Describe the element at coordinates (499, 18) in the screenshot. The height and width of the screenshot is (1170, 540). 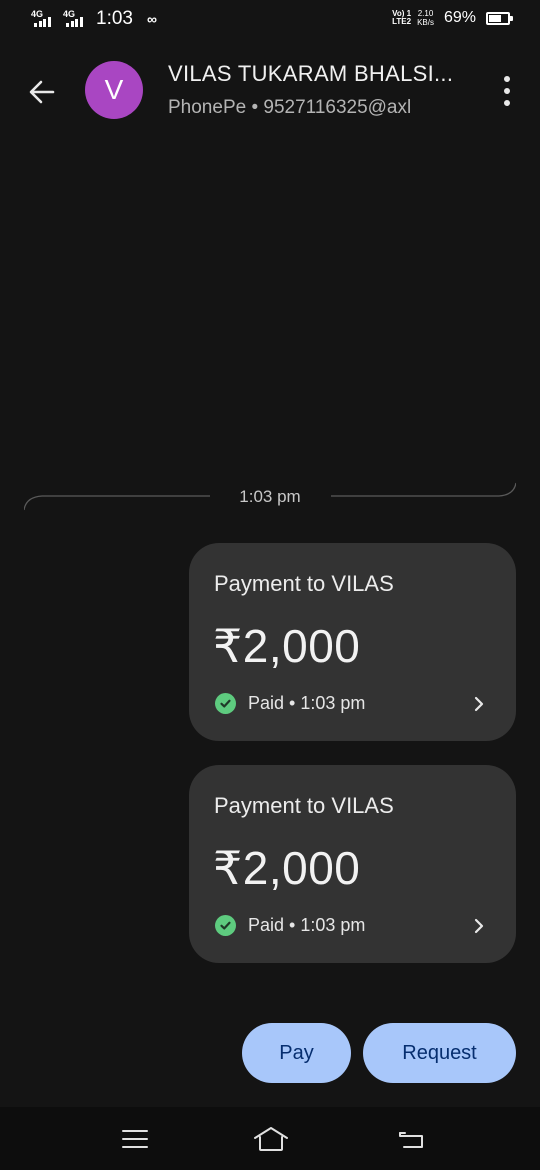
I see `battery-icon` at that location.